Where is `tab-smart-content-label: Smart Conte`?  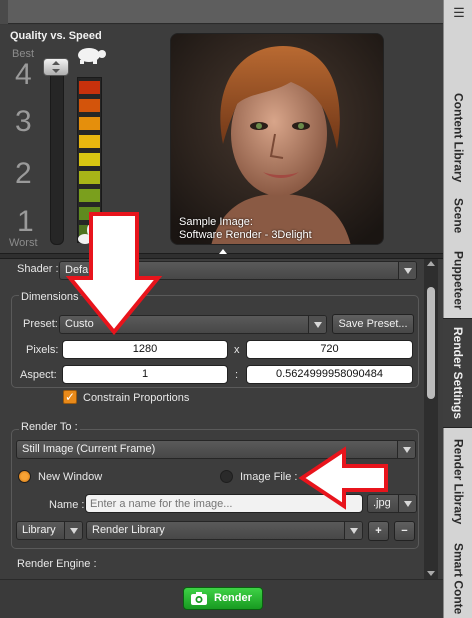 tab-smart-content-label: Smart Conte is located at coordinates (458, 579).